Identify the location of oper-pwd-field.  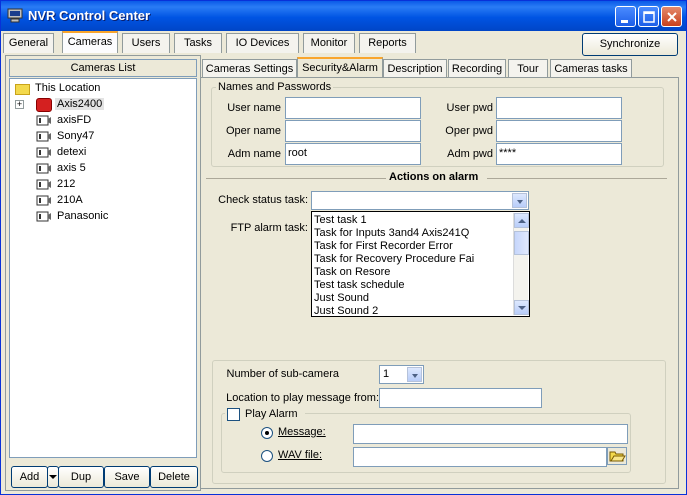
(559, 131).